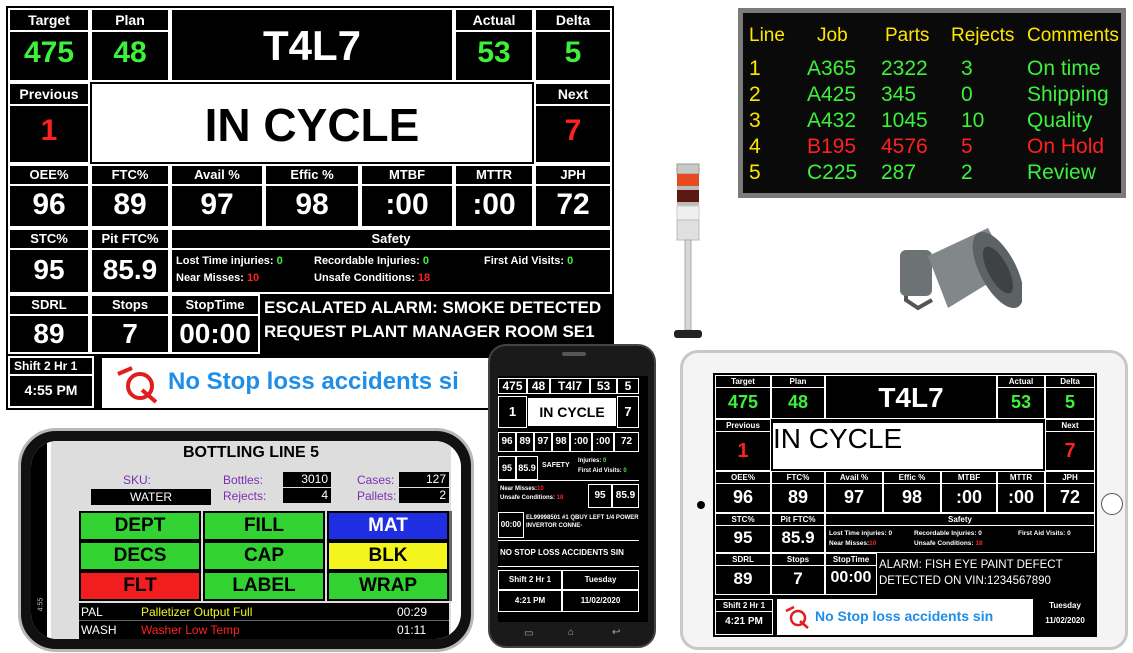 This screenshot has height=653, width=1133. I want to click on t-stoptime: StopTime 00:00, so click(851, 574).